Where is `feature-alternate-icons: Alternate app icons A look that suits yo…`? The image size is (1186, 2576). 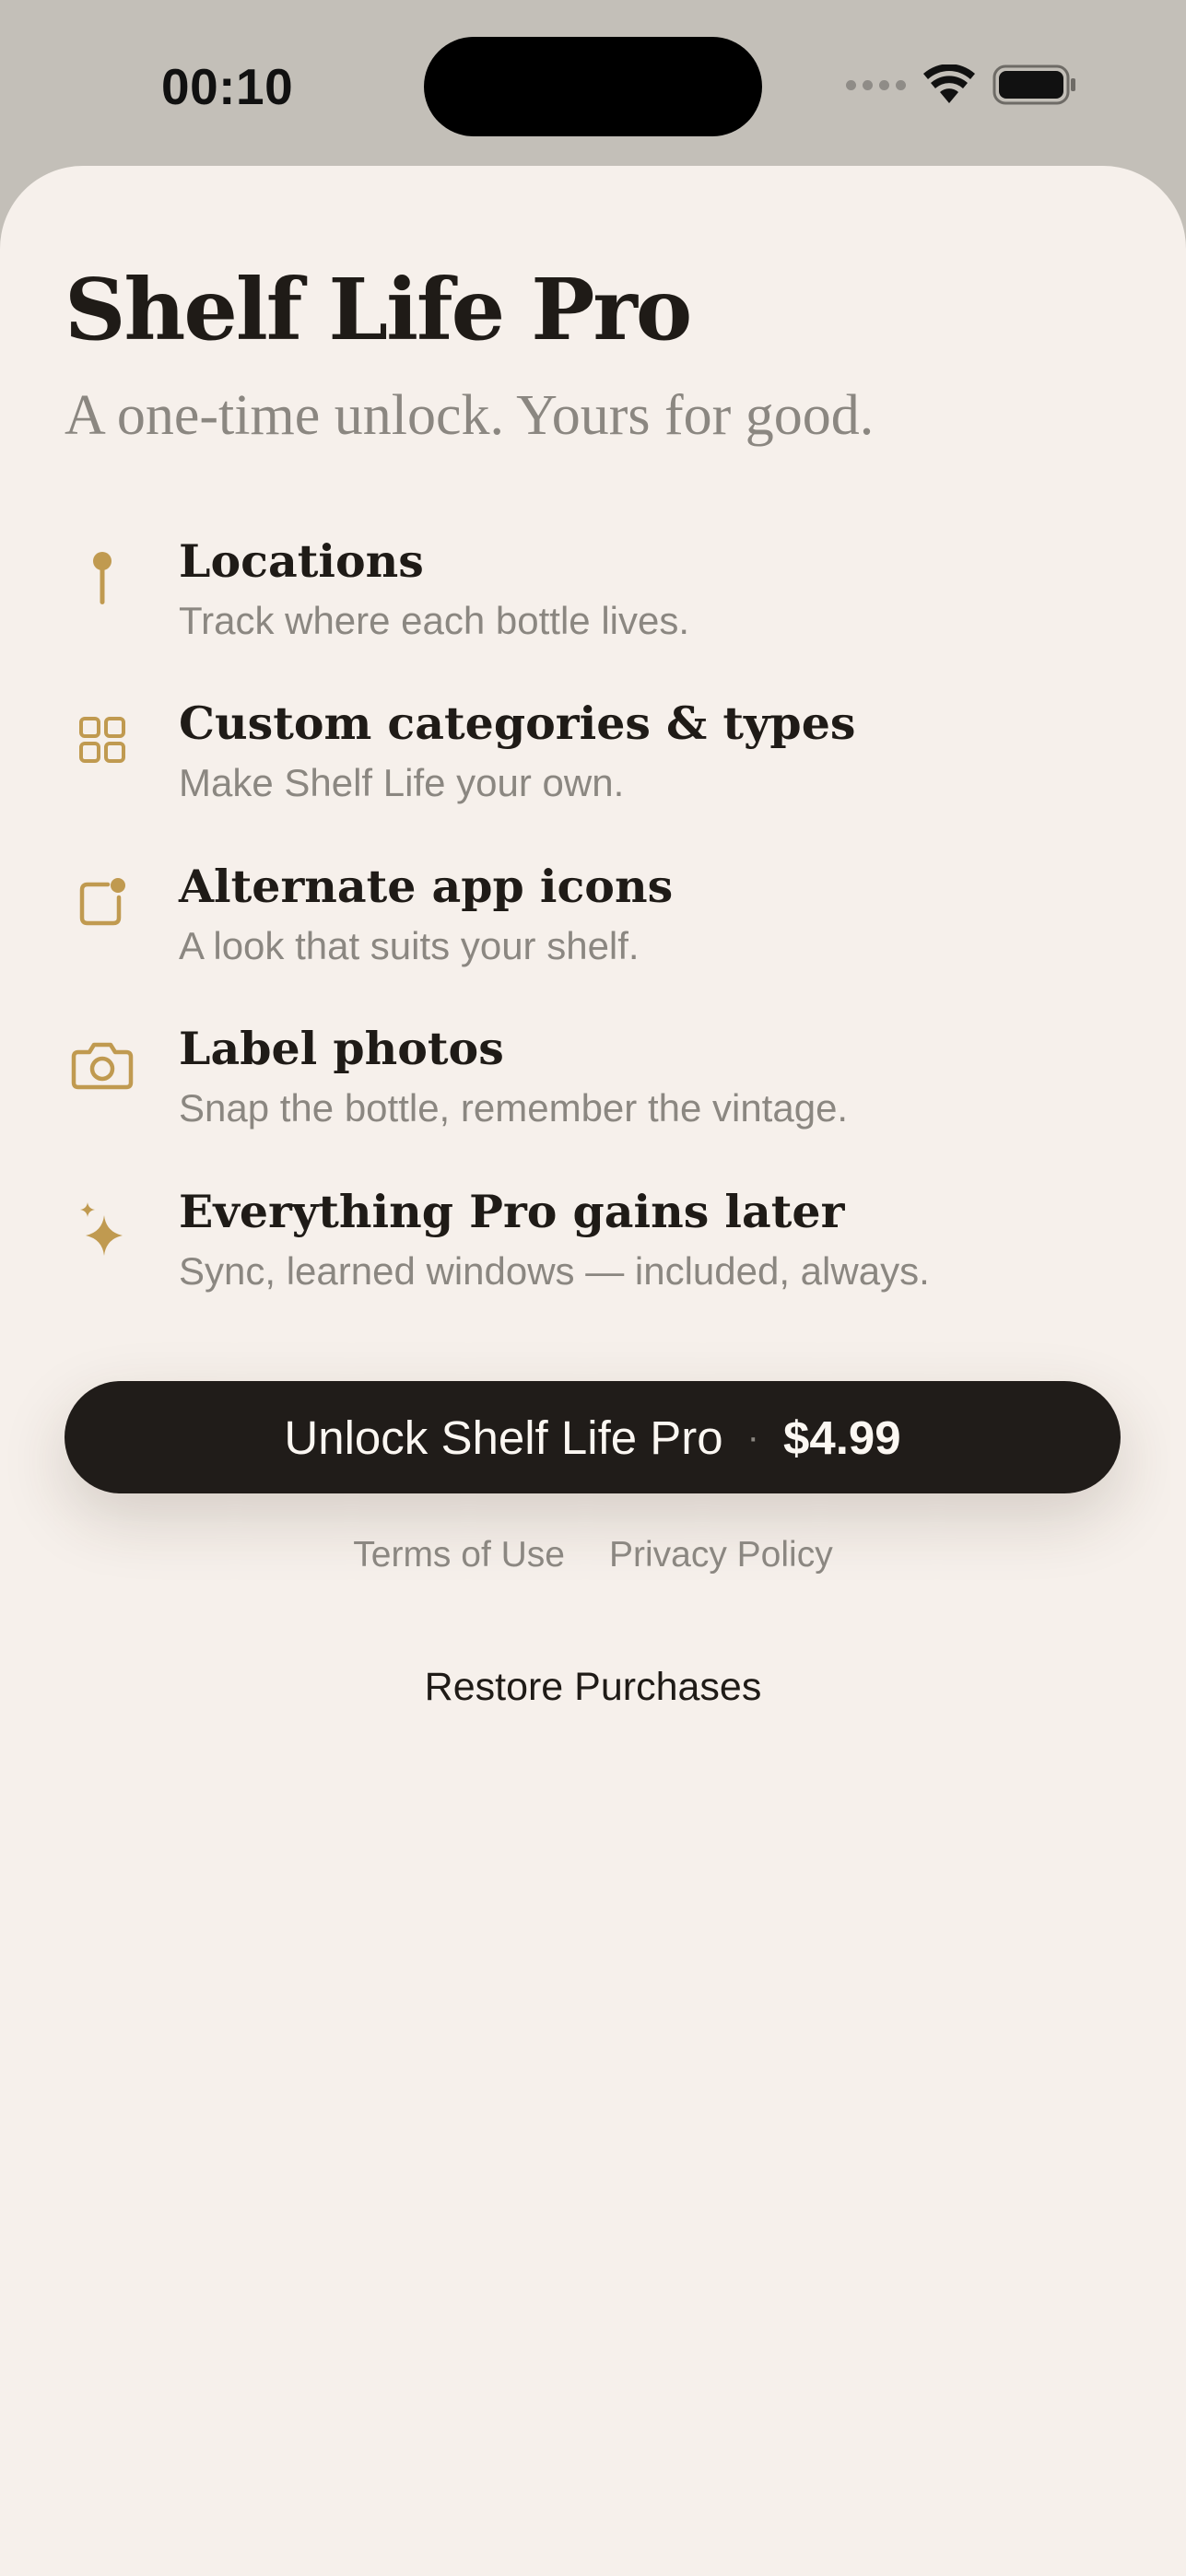
feature-alternate-icons: Alternate app icons A look that suits yo… is located at coordinates (594, 931).